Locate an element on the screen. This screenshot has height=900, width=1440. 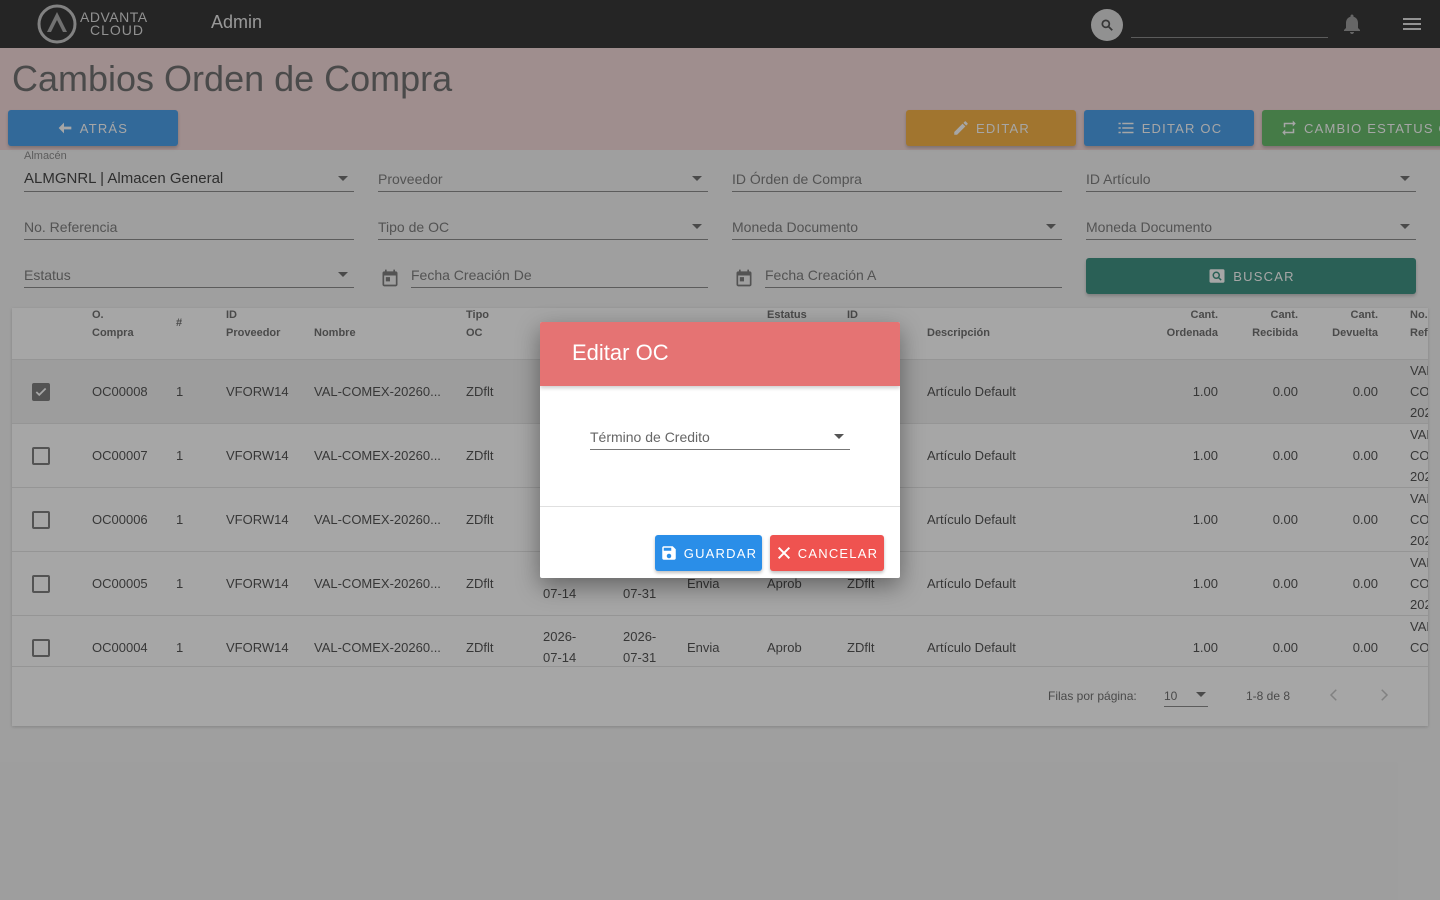
dialog-divider is located at coordinates (720, 506).